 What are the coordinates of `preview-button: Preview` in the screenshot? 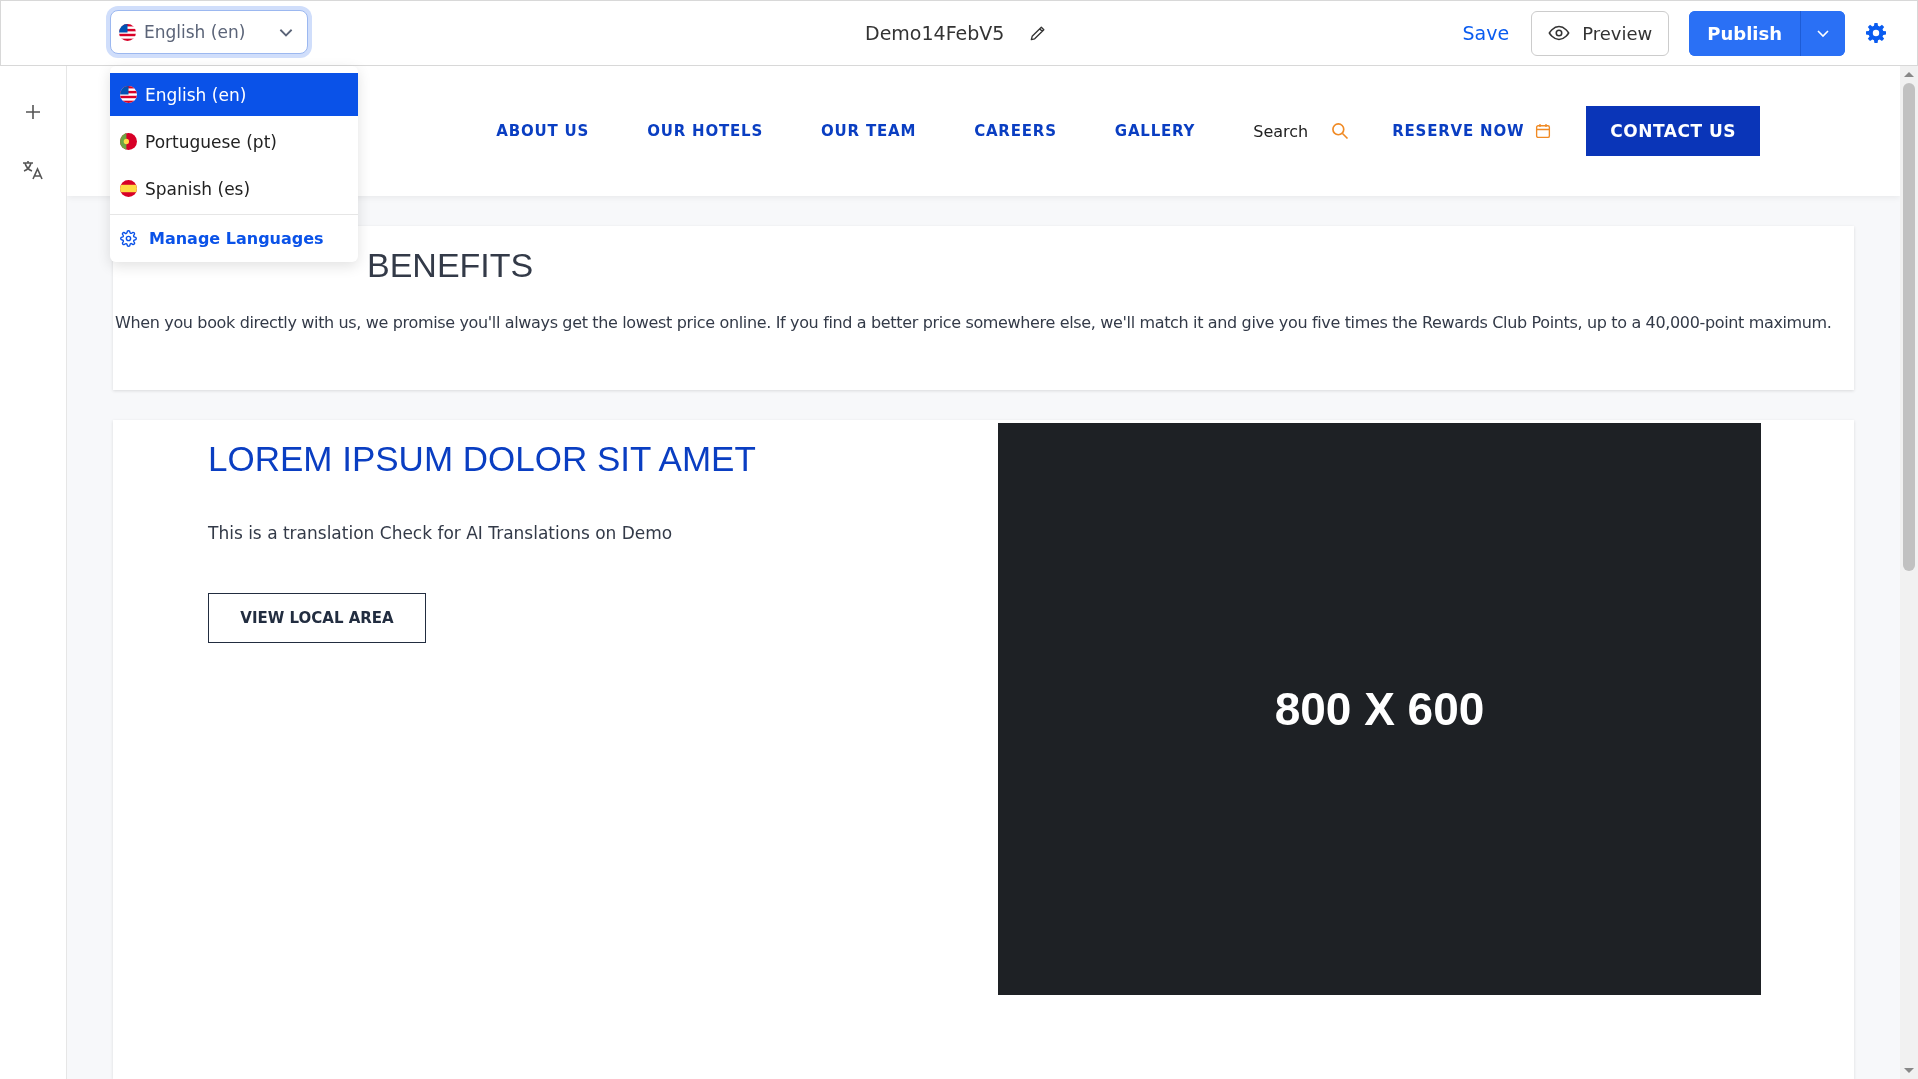 It's located at (1600, 33).